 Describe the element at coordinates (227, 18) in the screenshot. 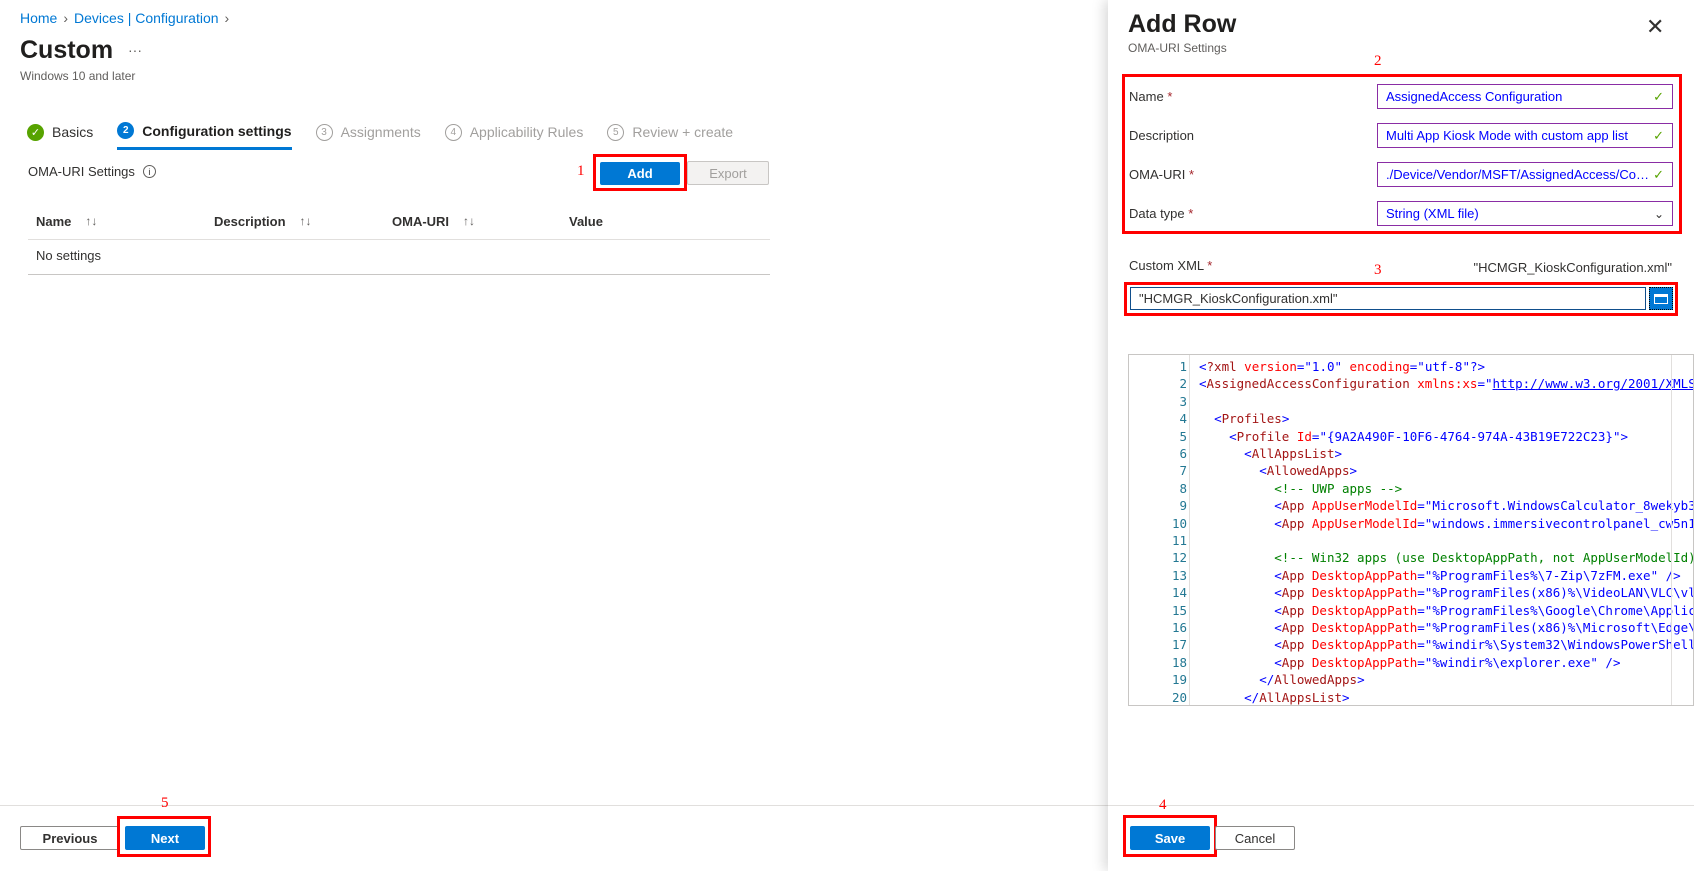

I see `chevron-right-icon: ›` at that location.